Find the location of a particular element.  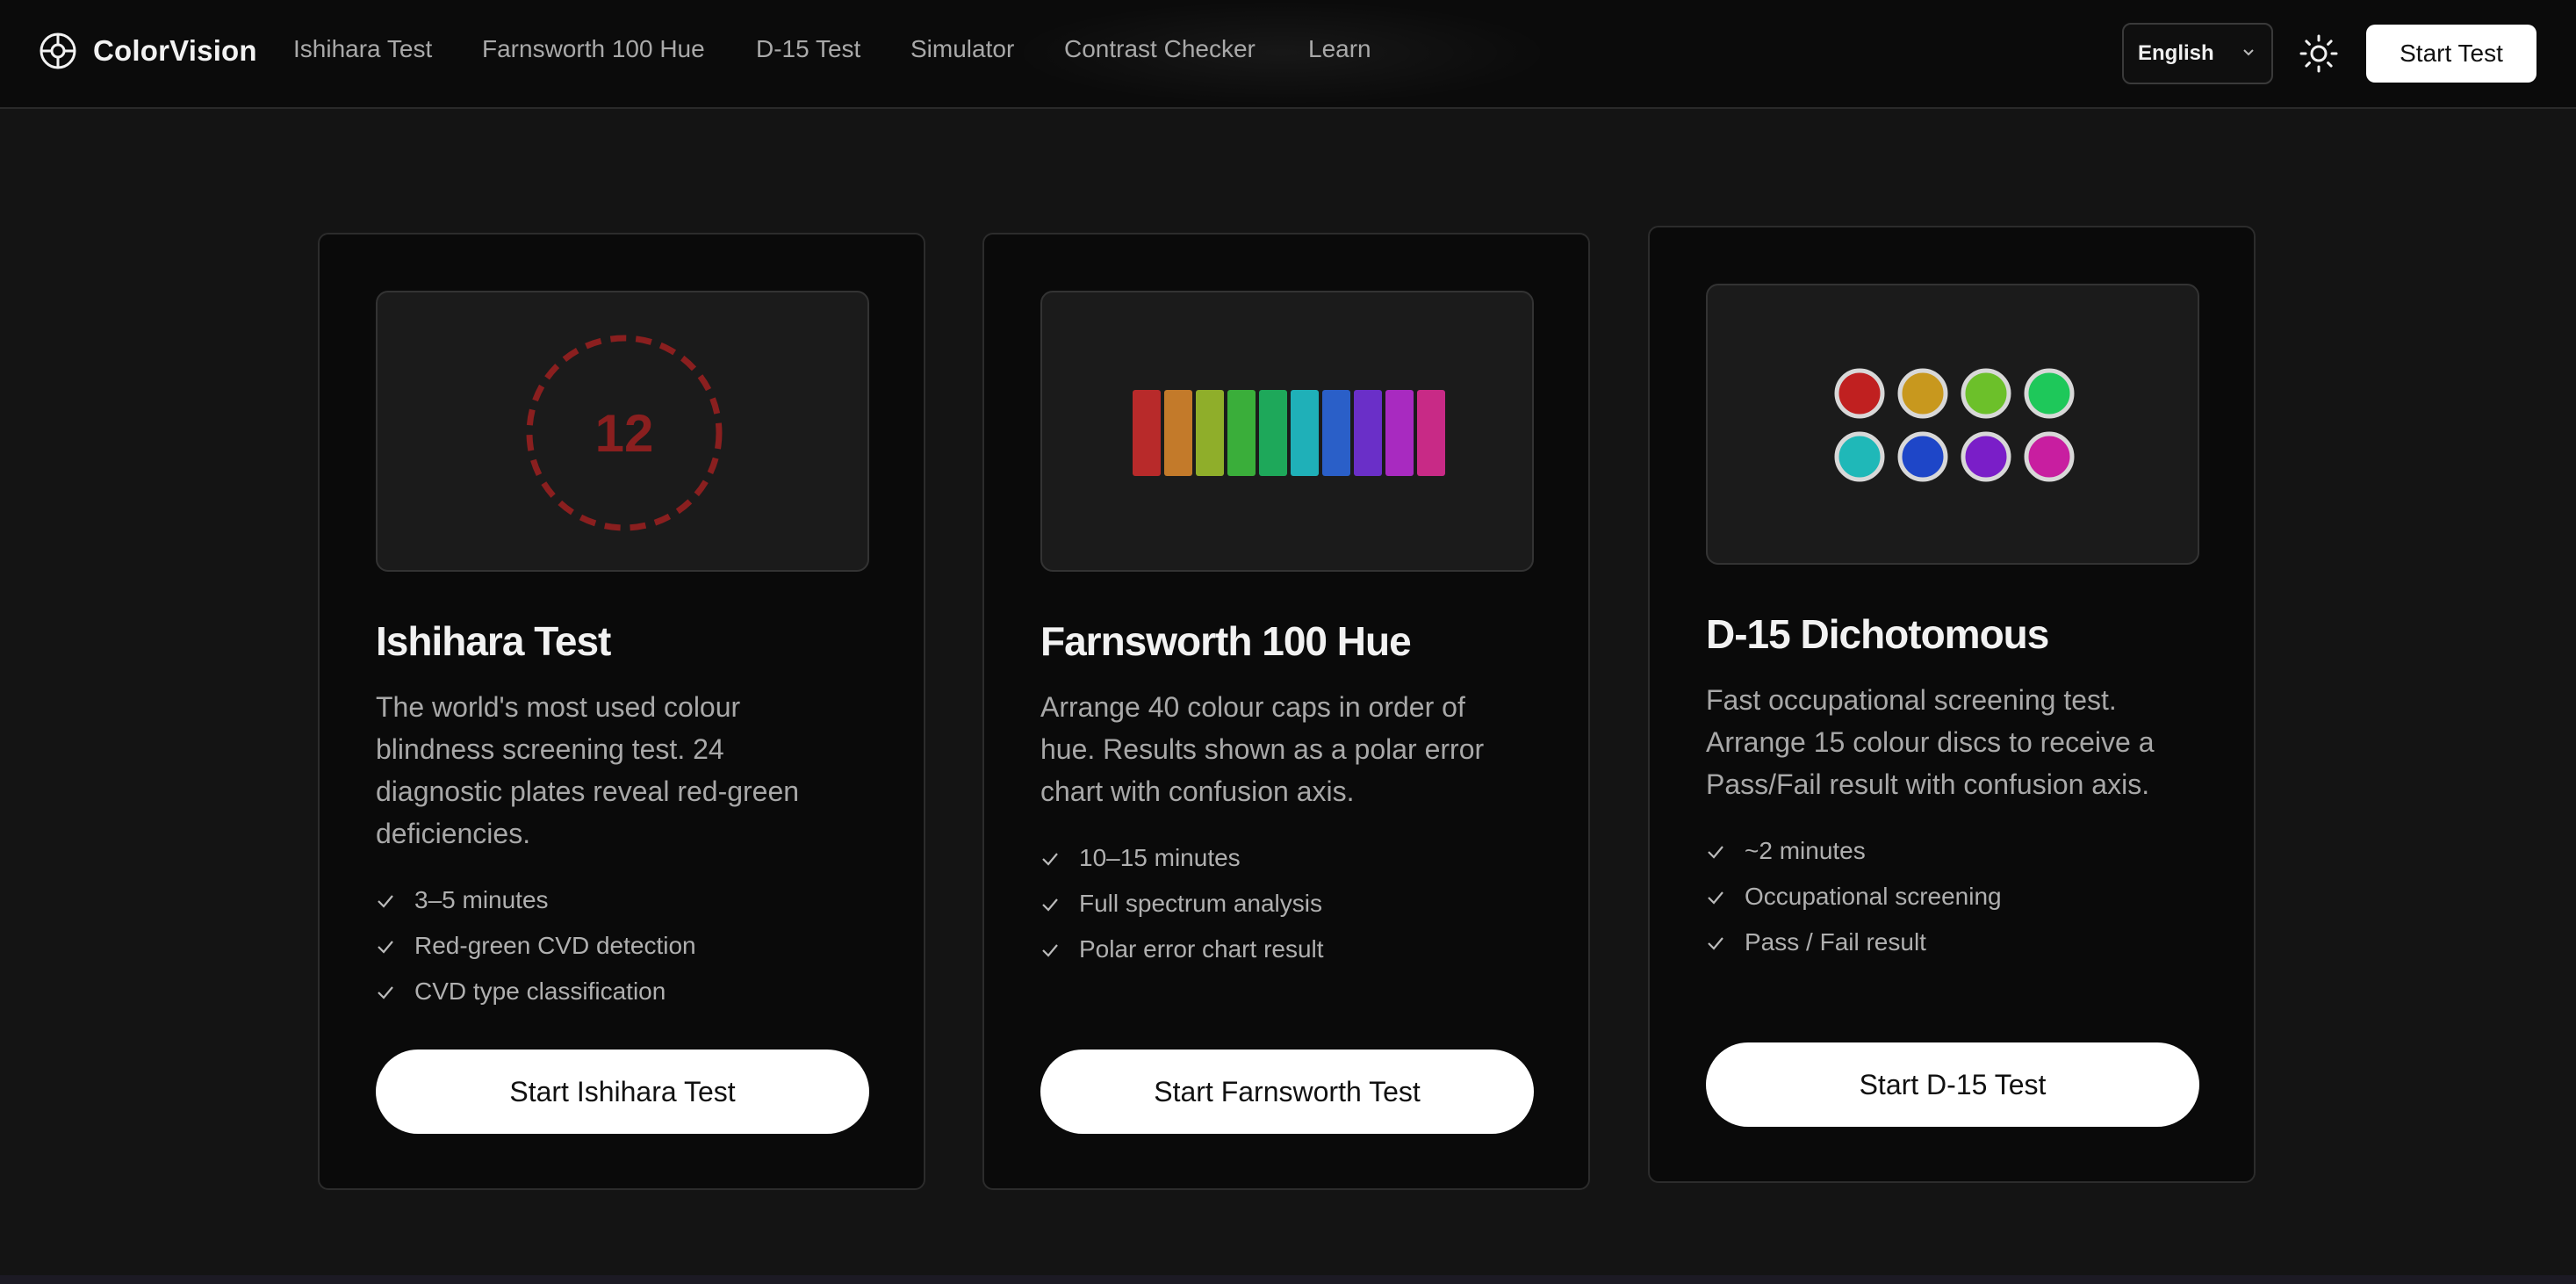

feature-item: Polar error chart result is located at coordinates (1182, 949).